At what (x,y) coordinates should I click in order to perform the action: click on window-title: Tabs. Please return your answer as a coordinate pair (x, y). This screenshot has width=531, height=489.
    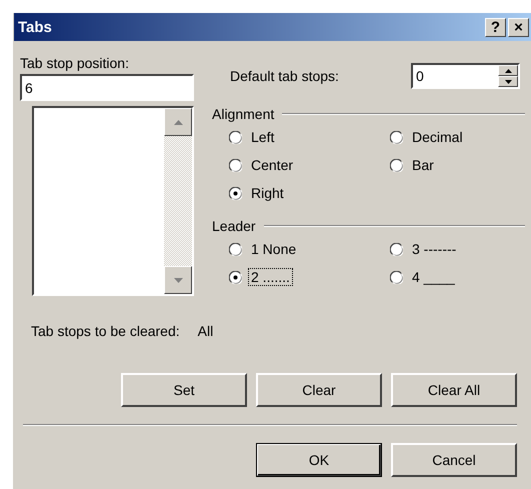
    Looking at the image, I should click on (35, 27).